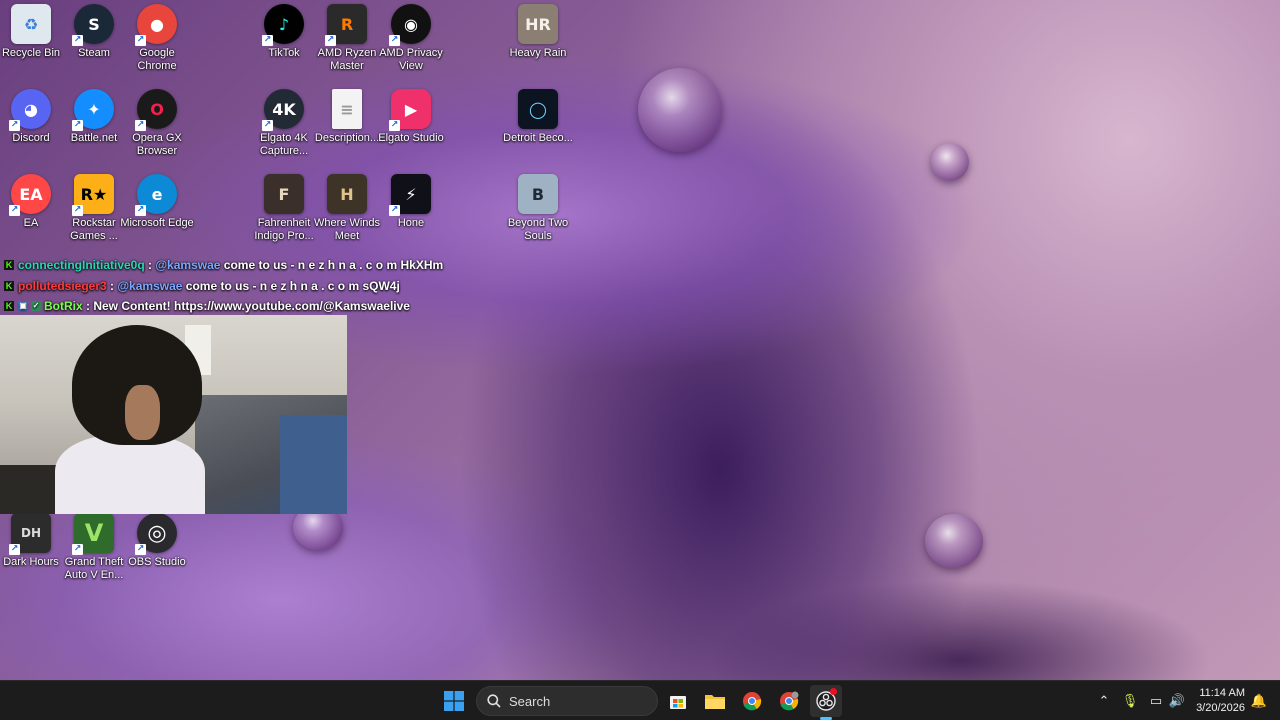  I want to click on webcam-chair, so click(30, 489).